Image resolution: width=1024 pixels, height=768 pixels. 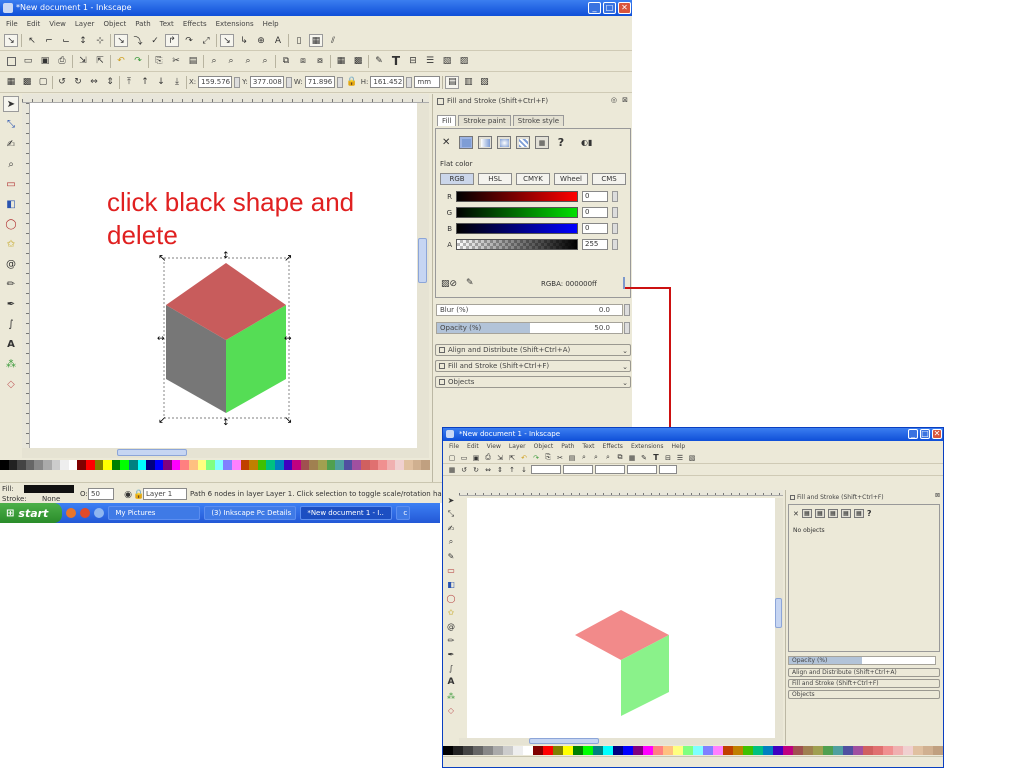 What do you see at coordinates (409, 82) in the screenshot?
I see `height-spinner` at bounding box center [409, 82].